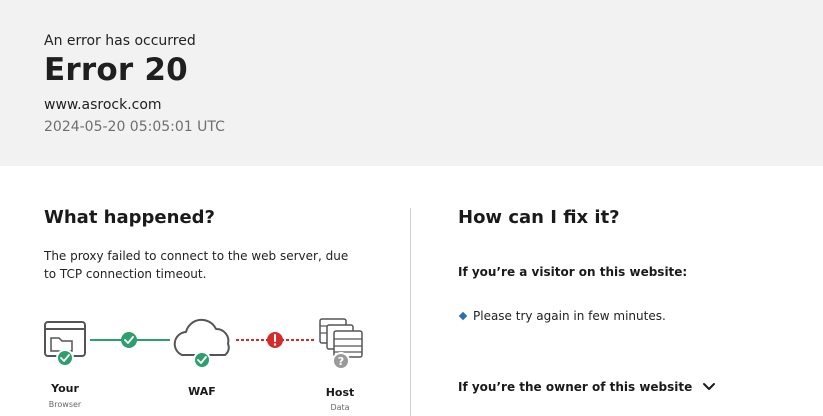  I want to click on node-sub-host: Data, so click(340, 407).